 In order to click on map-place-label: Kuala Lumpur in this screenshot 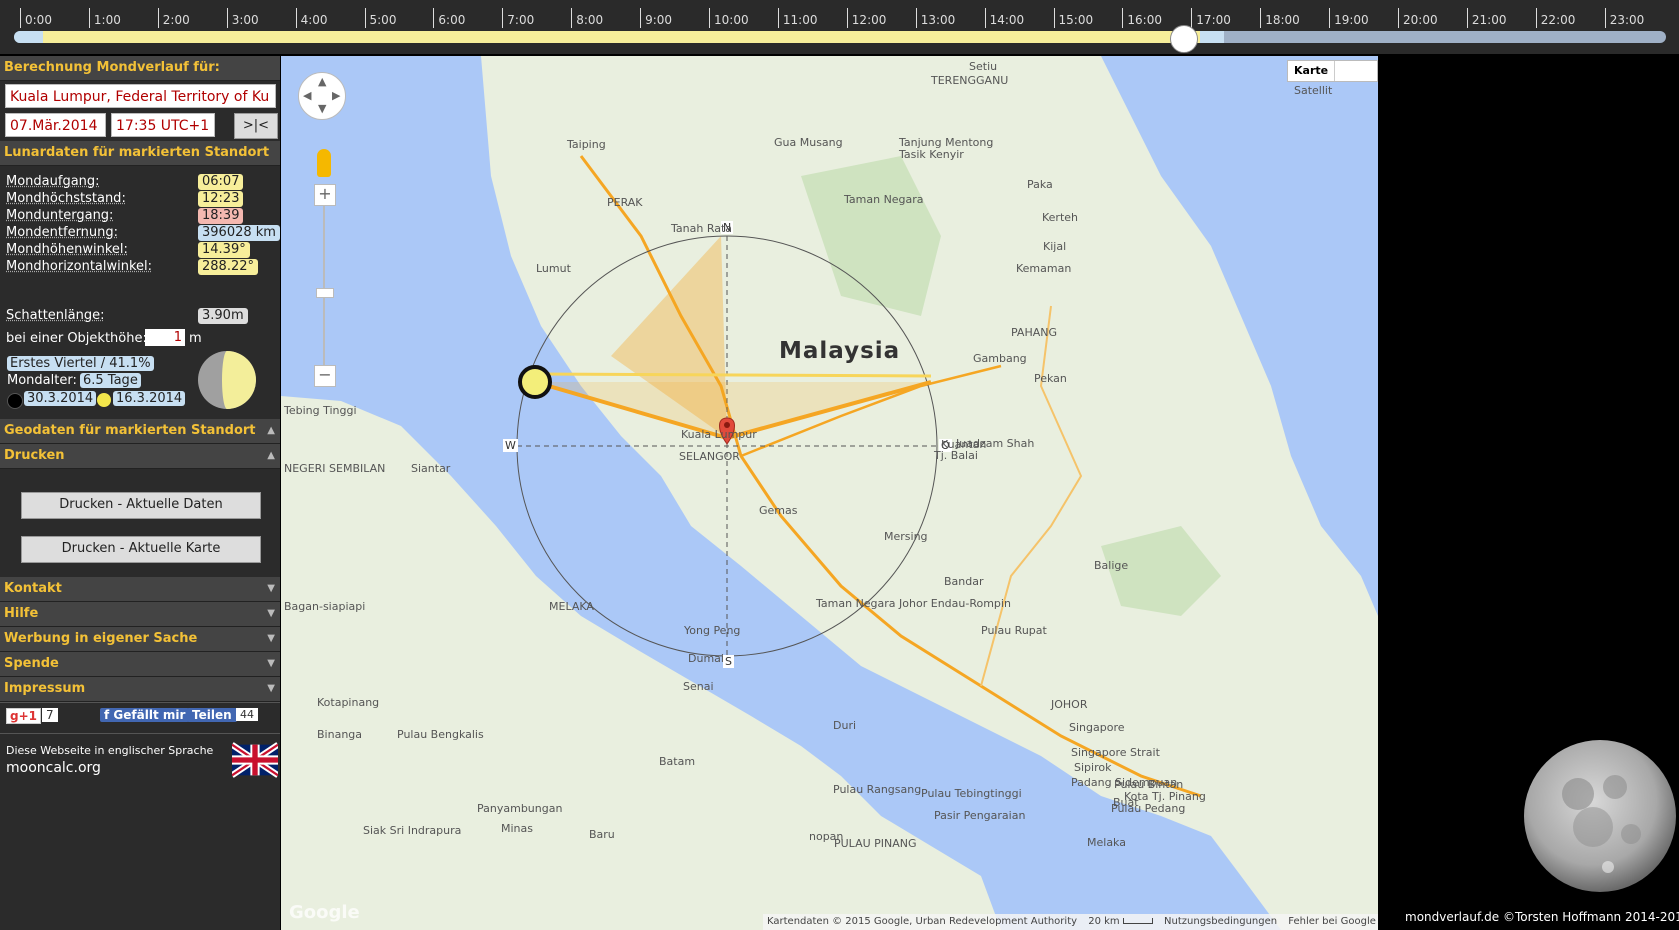, I will do `click(719, 434)`.